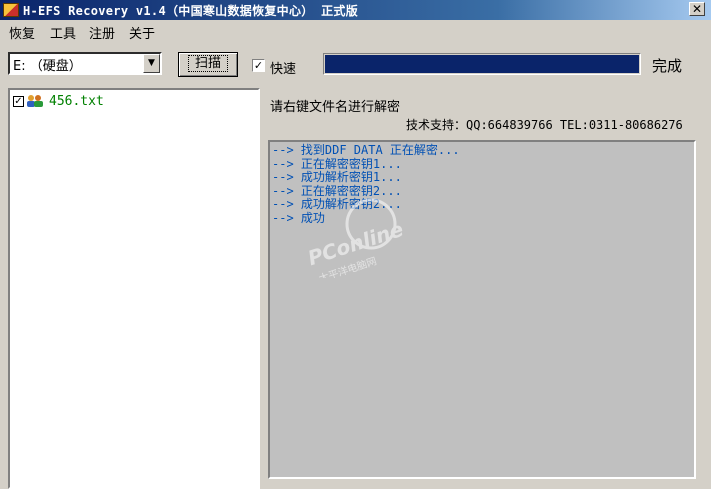 The image size is (711, 489). Describe the element at coordinates (102, 32) in the screenshot. I see `menu-register: 注册` at that location.